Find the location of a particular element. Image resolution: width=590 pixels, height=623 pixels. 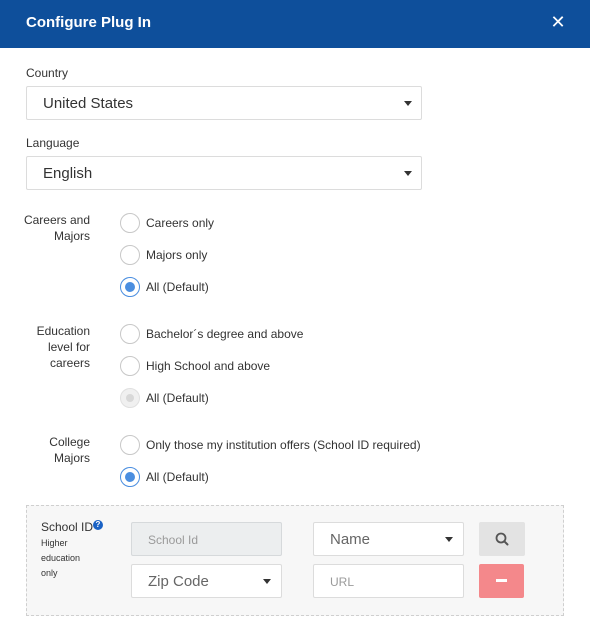

name-select-value: Name is located at coordinates (350, 539).